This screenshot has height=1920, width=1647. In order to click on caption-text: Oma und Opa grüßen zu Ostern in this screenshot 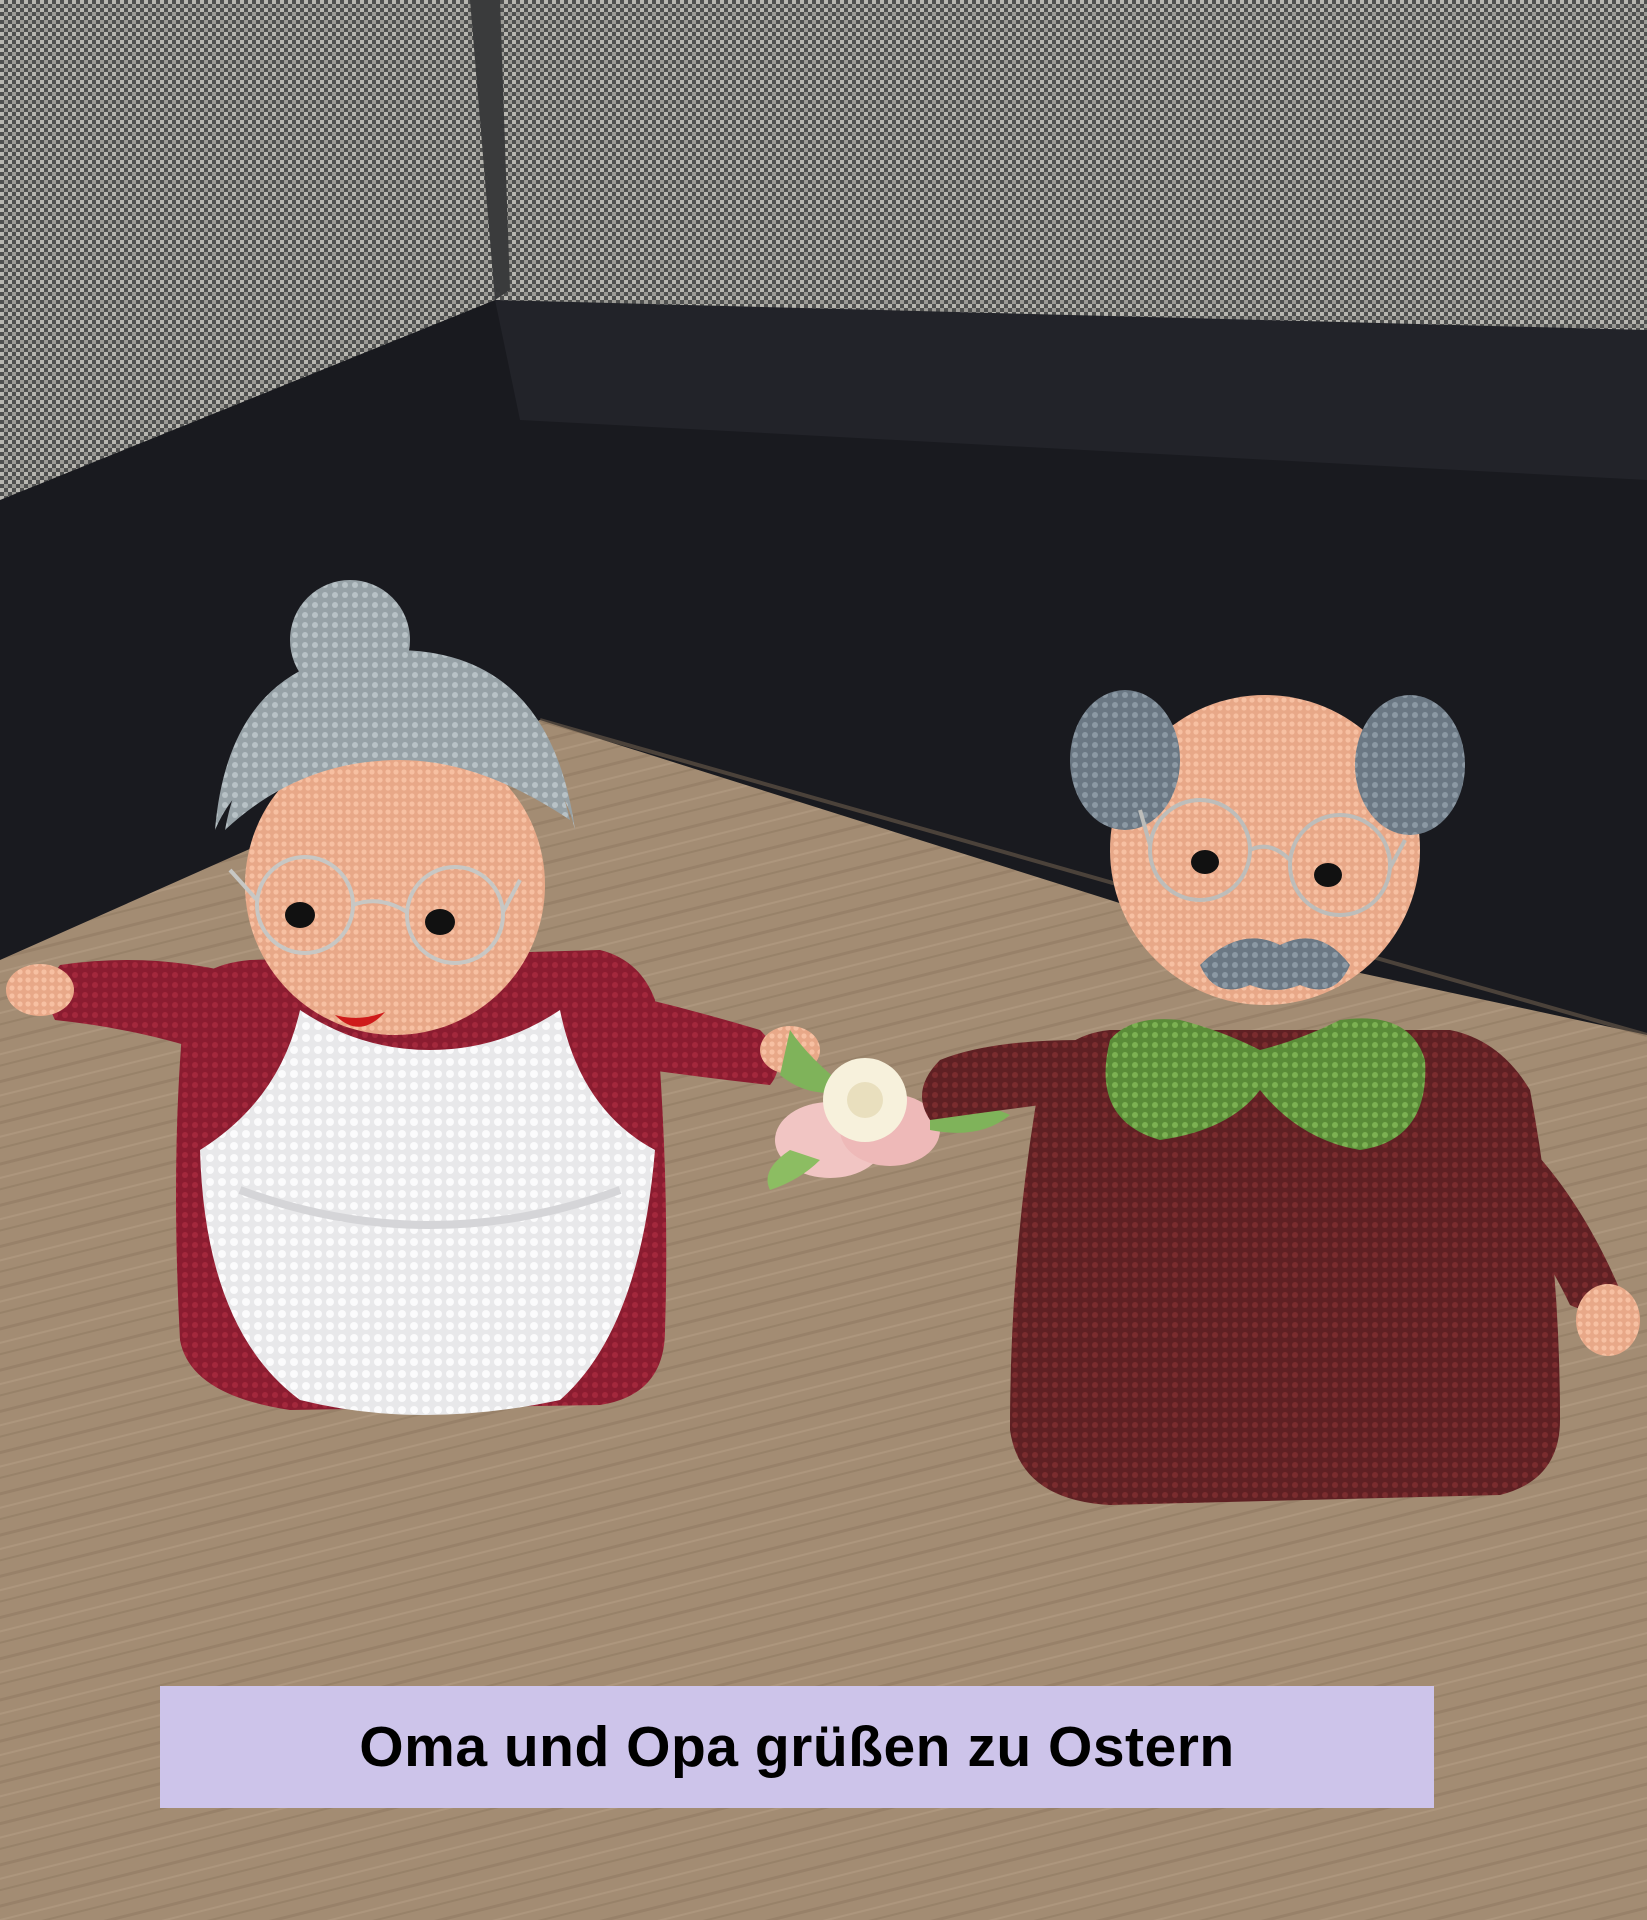, I will do `click(797, 1747)`.